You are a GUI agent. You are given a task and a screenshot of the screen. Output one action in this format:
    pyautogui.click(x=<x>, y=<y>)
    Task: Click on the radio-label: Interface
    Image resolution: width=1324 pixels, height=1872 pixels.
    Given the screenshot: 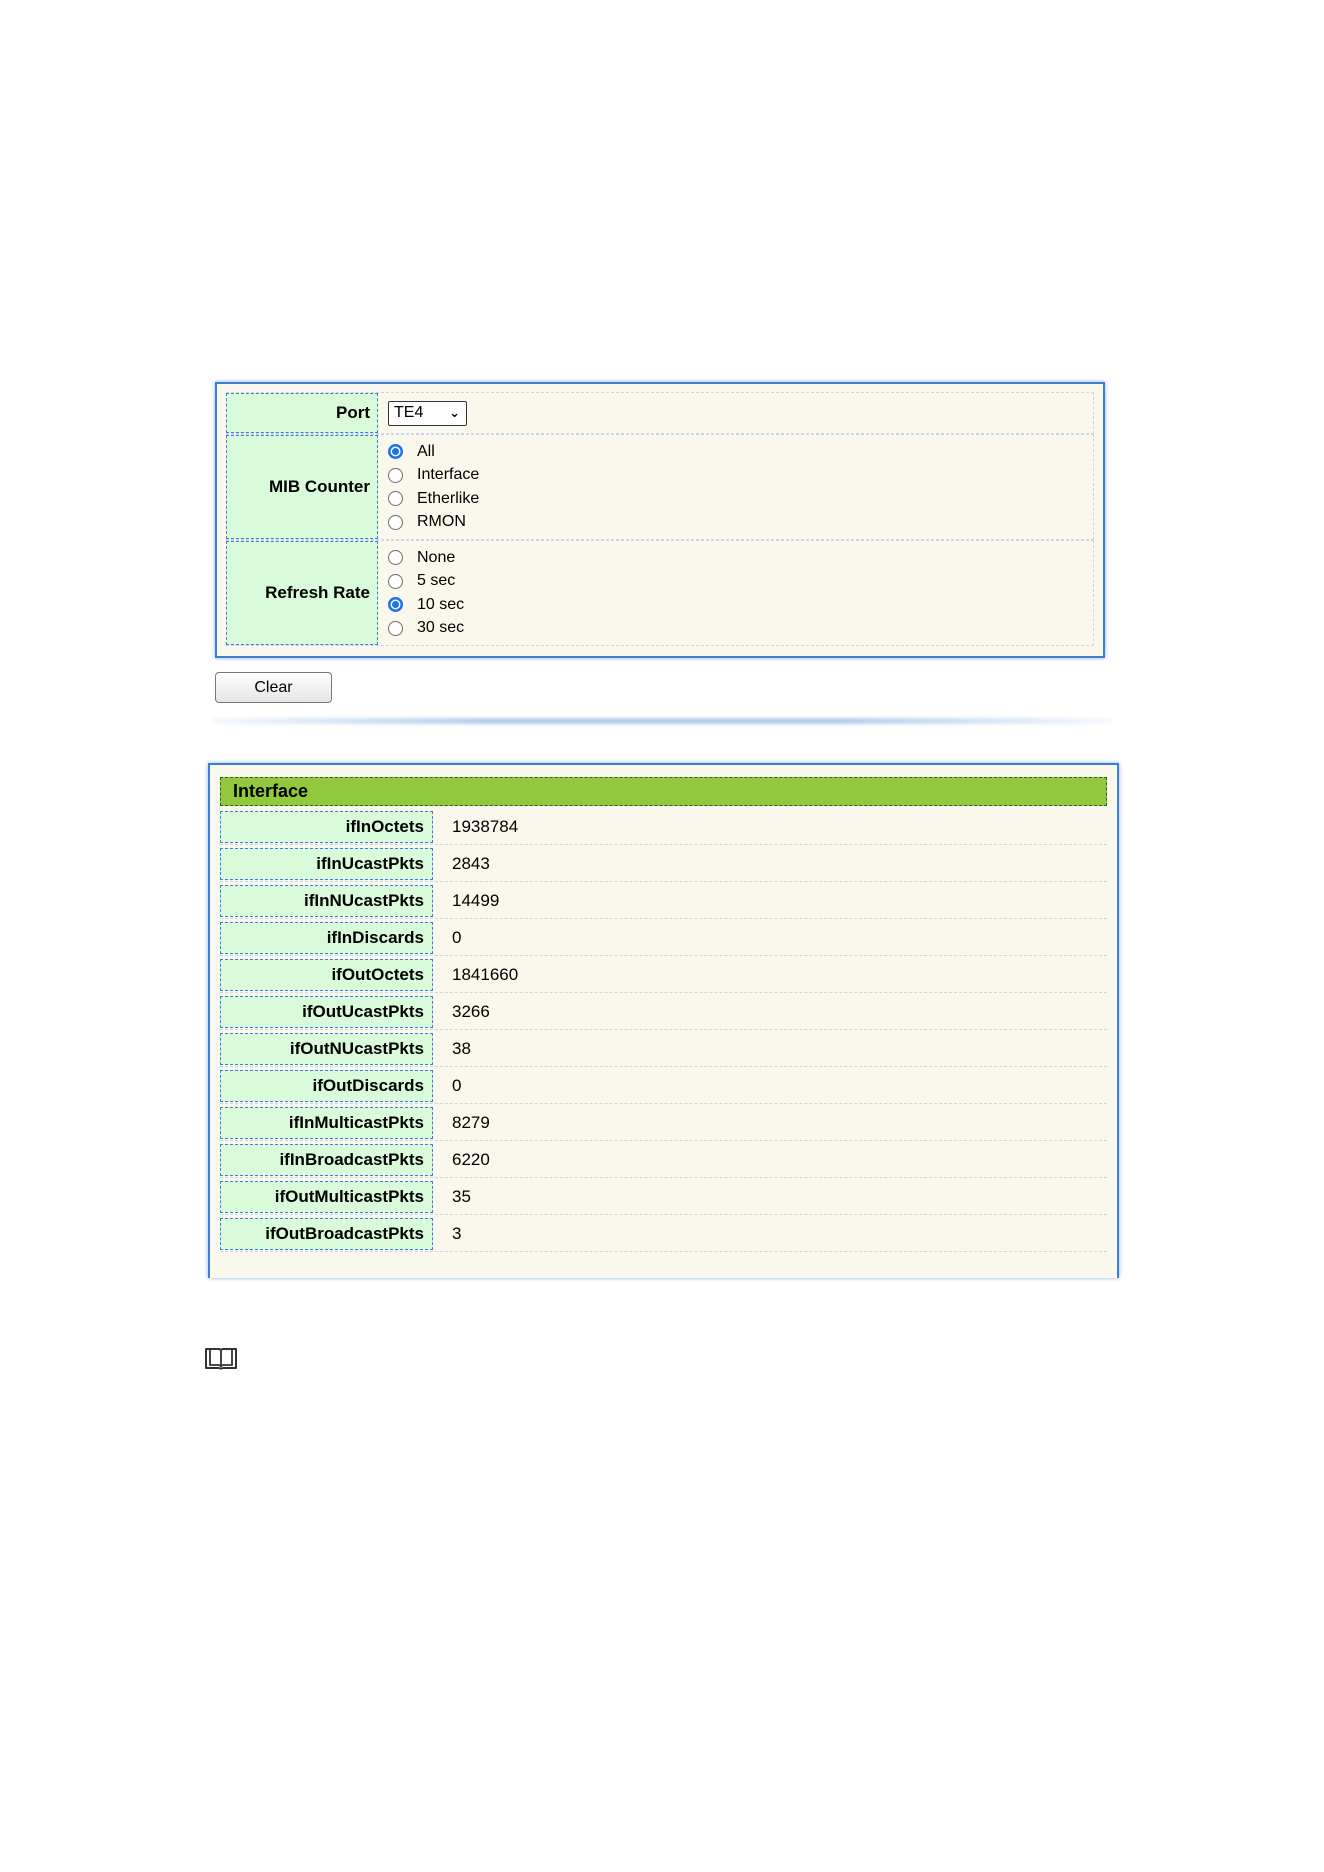 What is the action you would take?
    pyautogui.click(x=448, y=475)
    